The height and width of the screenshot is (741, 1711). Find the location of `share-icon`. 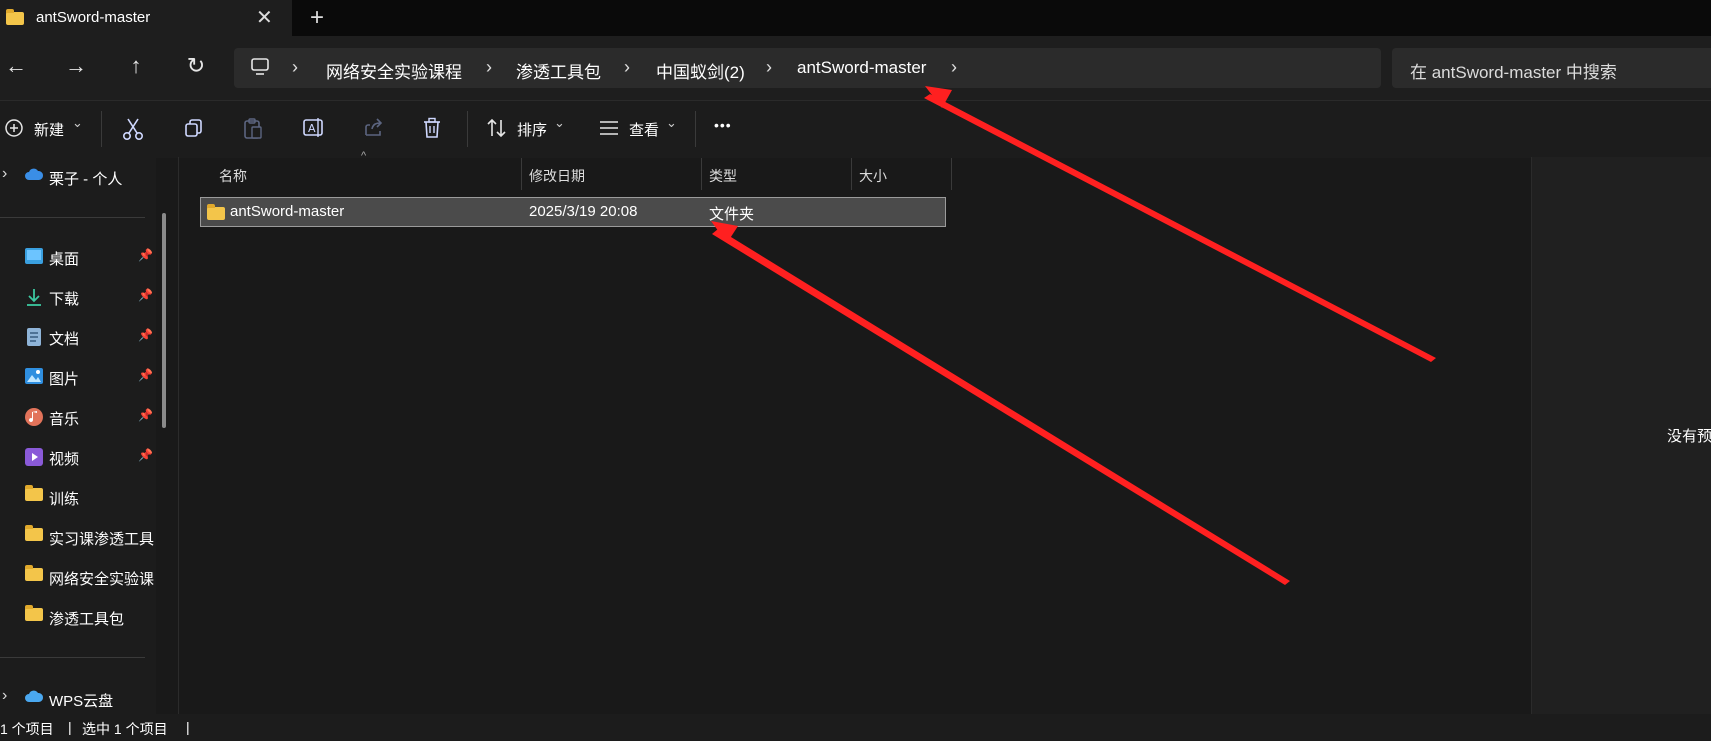

share-icon is located at coordinates (374, 130).